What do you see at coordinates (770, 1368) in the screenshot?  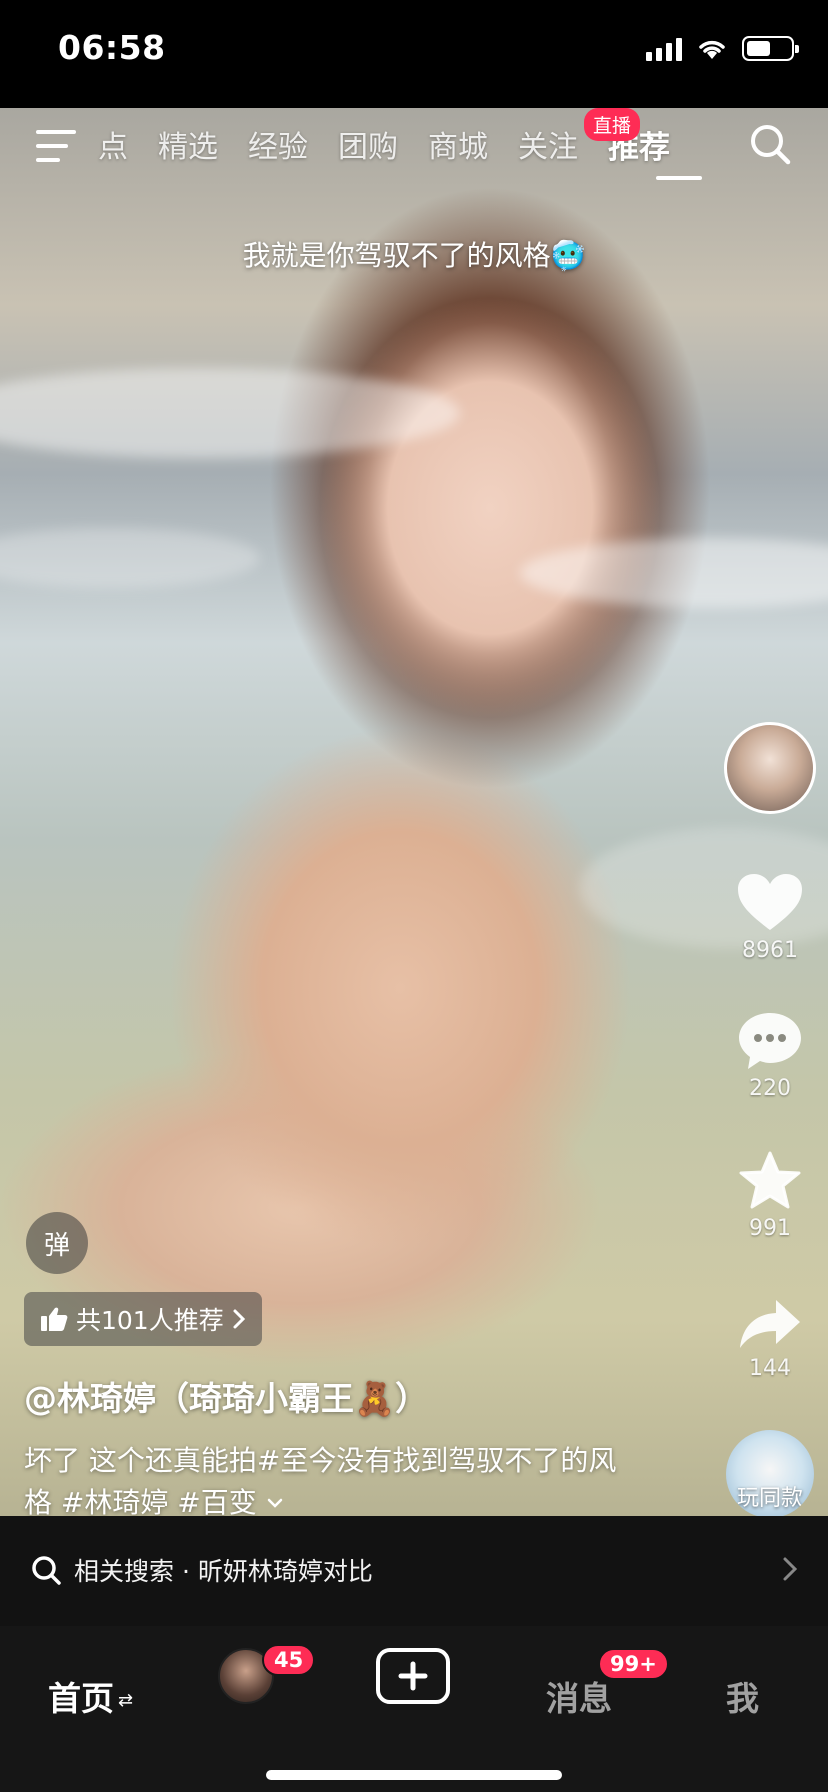 I see `share-count: 144` at bounding box center [770, 1368].